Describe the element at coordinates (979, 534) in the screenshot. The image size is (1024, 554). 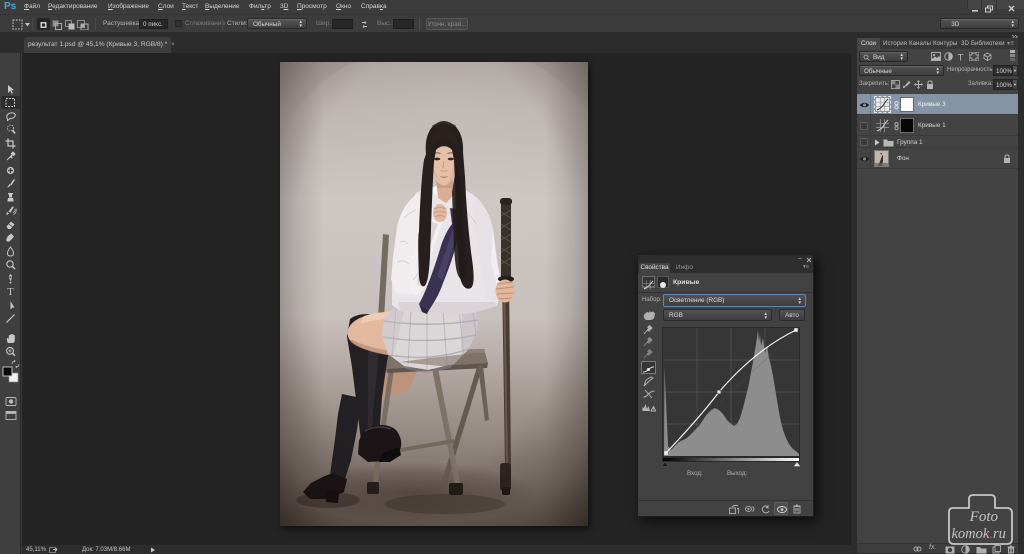
I see `svg-text: komok.ru` at that location.